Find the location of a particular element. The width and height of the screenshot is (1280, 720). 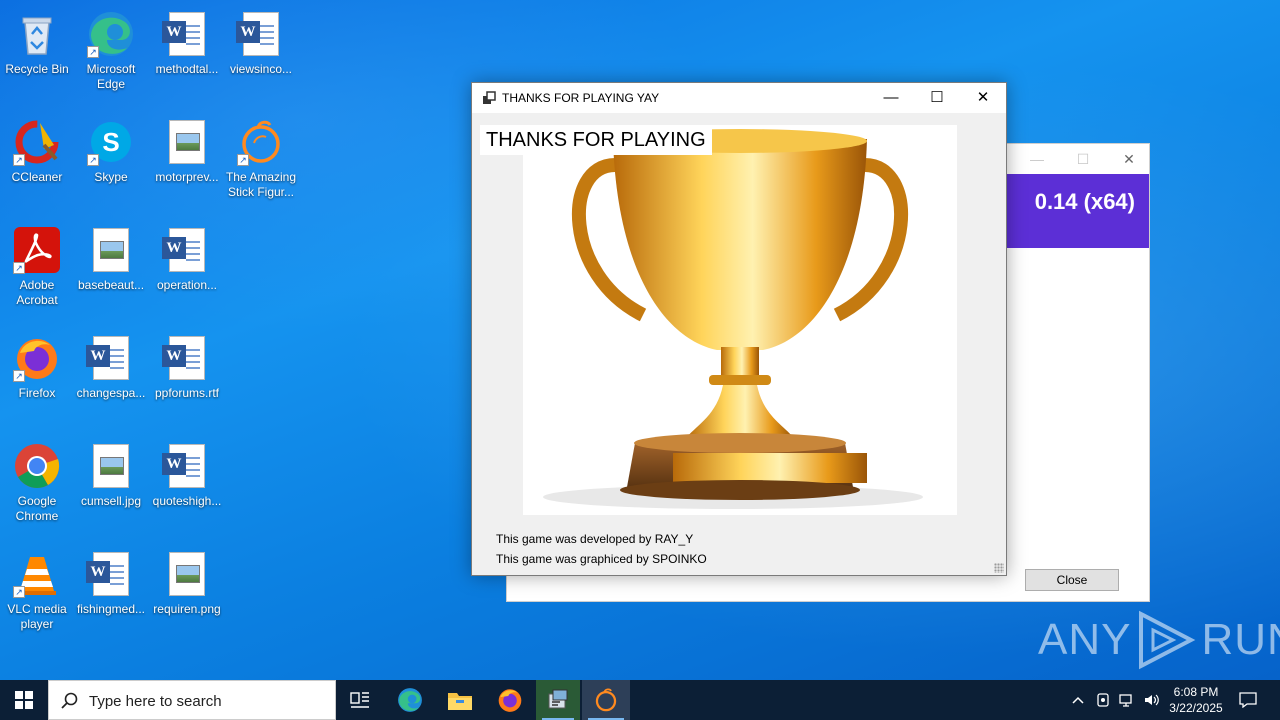

task-view-button is located at coordinates (360, 700).